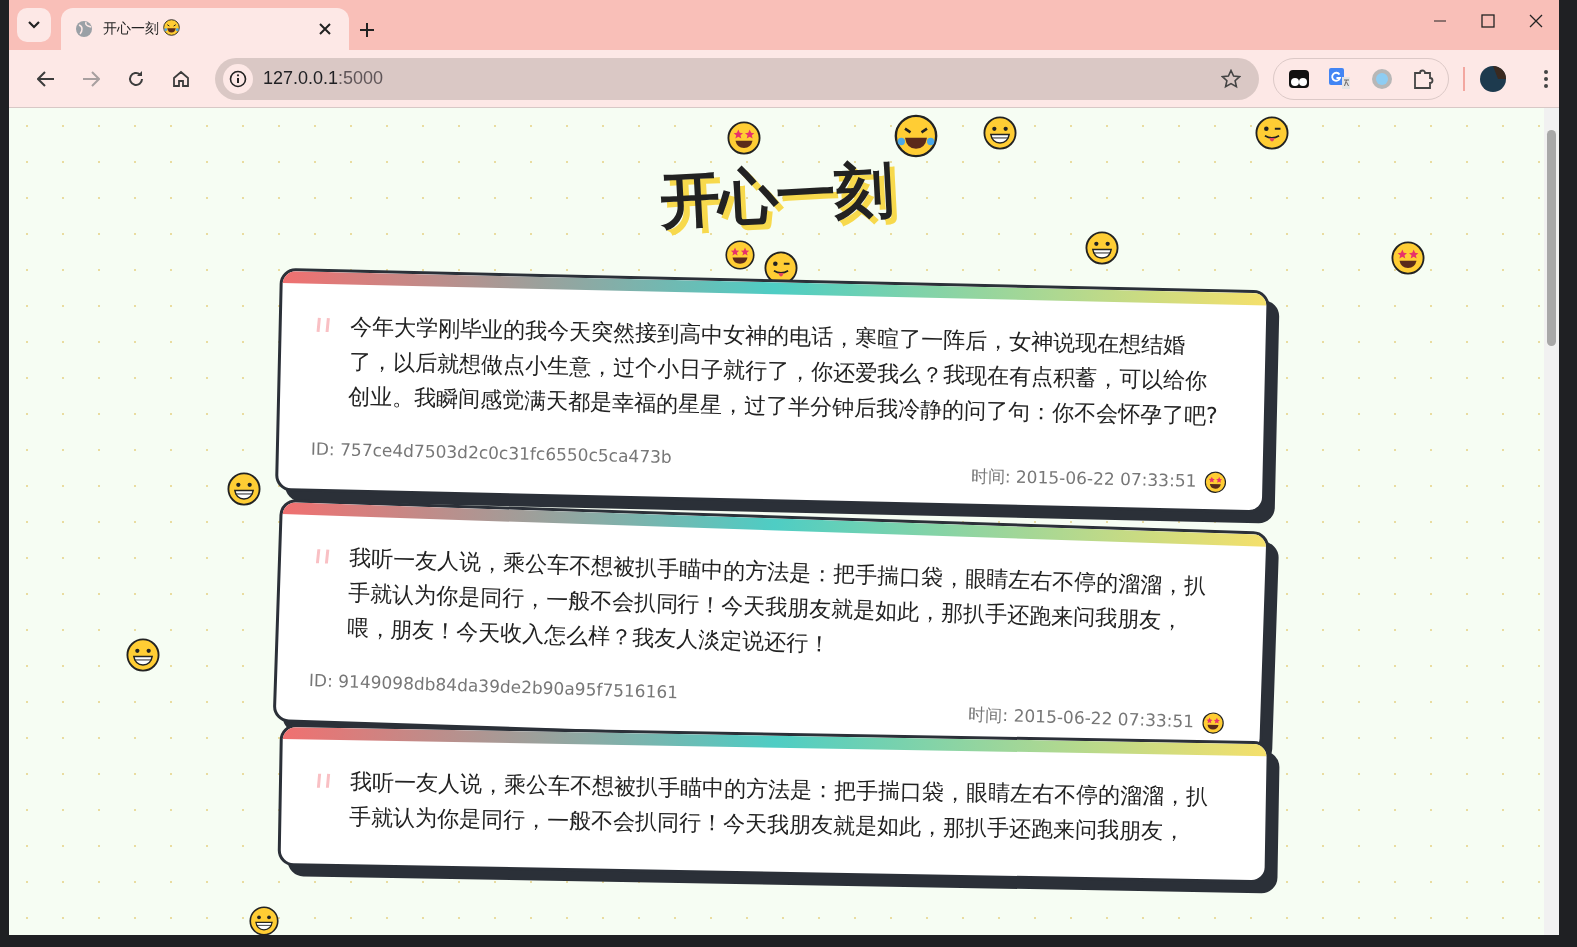 The image size is (1577, 947). I want to click on reload-icon, so click(135, 78).